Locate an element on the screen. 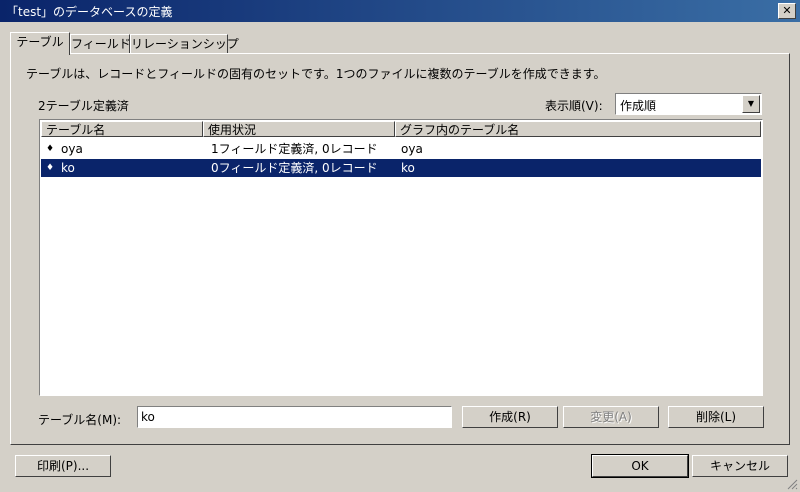 This screenshot has height=492, width=800. table-name-input is located at coordinates (294, 417).